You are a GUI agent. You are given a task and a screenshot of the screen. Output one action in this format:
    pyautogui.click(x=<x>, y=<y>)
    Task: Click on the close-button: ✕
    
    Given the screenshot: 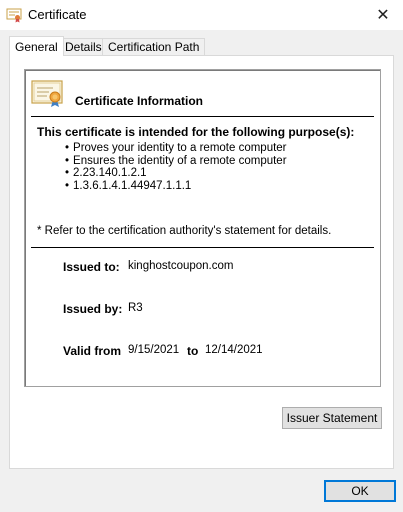 What is the action you would take?
    pyautogui.click(x=383, y=15)
    